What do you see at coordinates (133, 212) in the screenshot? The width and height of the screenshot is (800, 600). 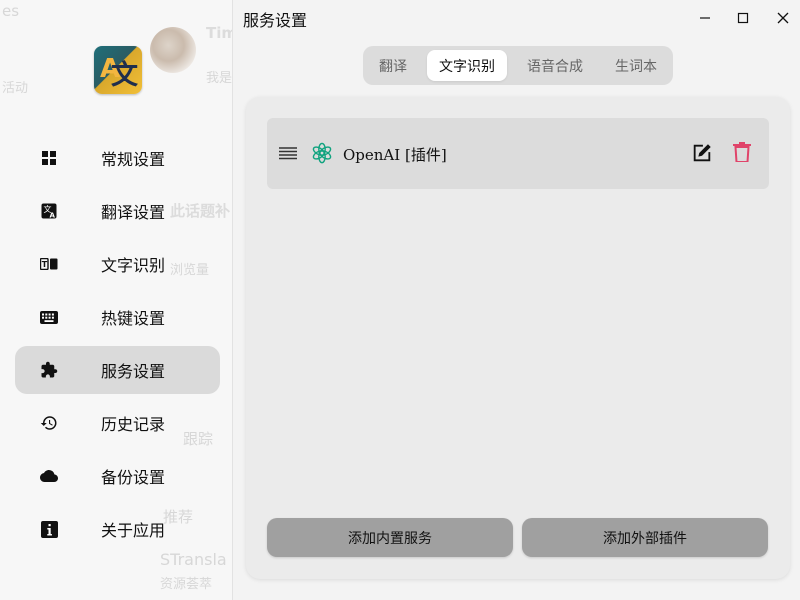 I see `sidebar-item-label: 翻译设置` at bounding box center [133, 212].